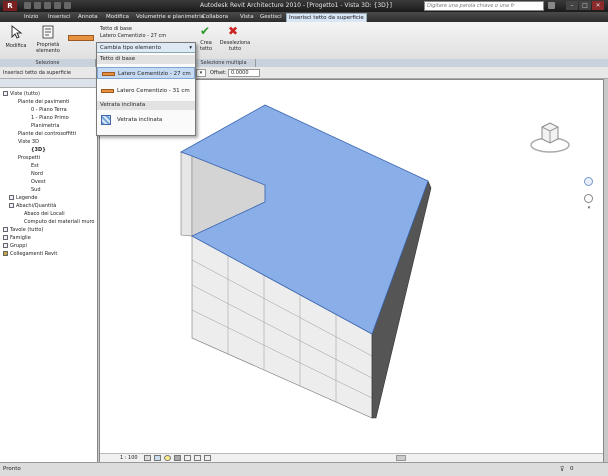 This screenshot has width=608, height=476. Describe the element at coordinates (38, 182) in the screenshot. I see `tree-ovest: Ovest` at that location.